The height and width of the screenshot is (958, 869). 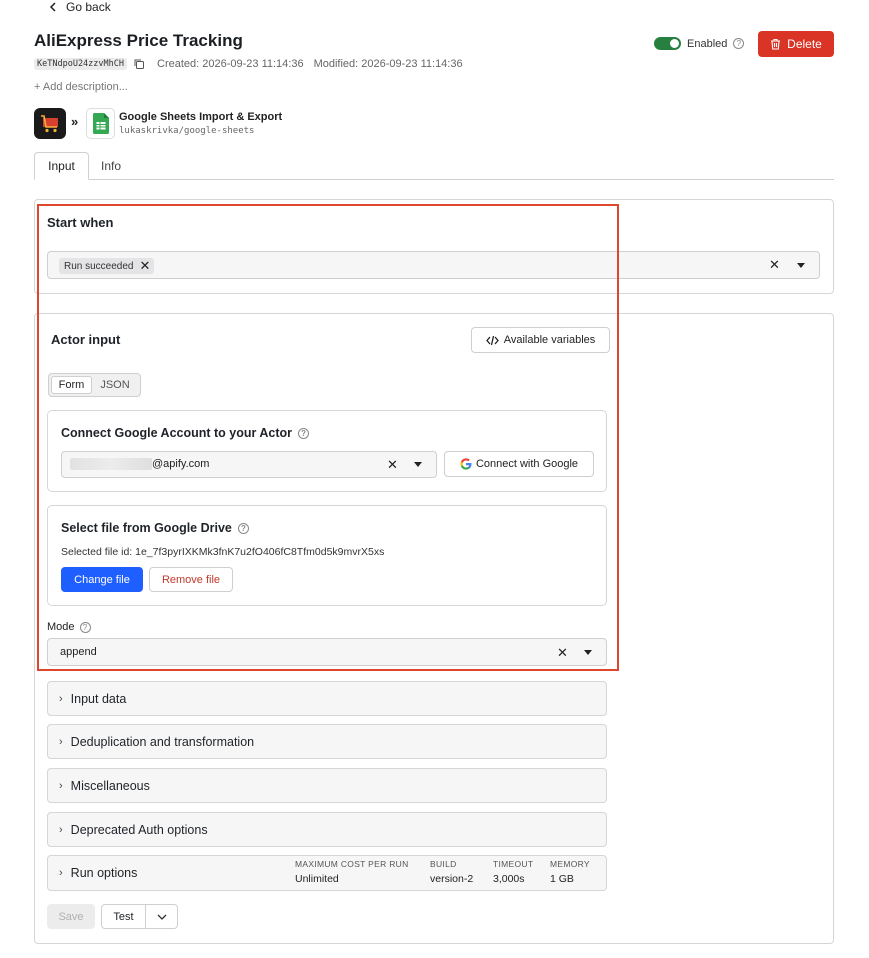 What do you see at coordinates (187, 131) in the screenshot?
I see `actor-slug: lukaskrivka/google-sheets` at bounding box center [187, 131].